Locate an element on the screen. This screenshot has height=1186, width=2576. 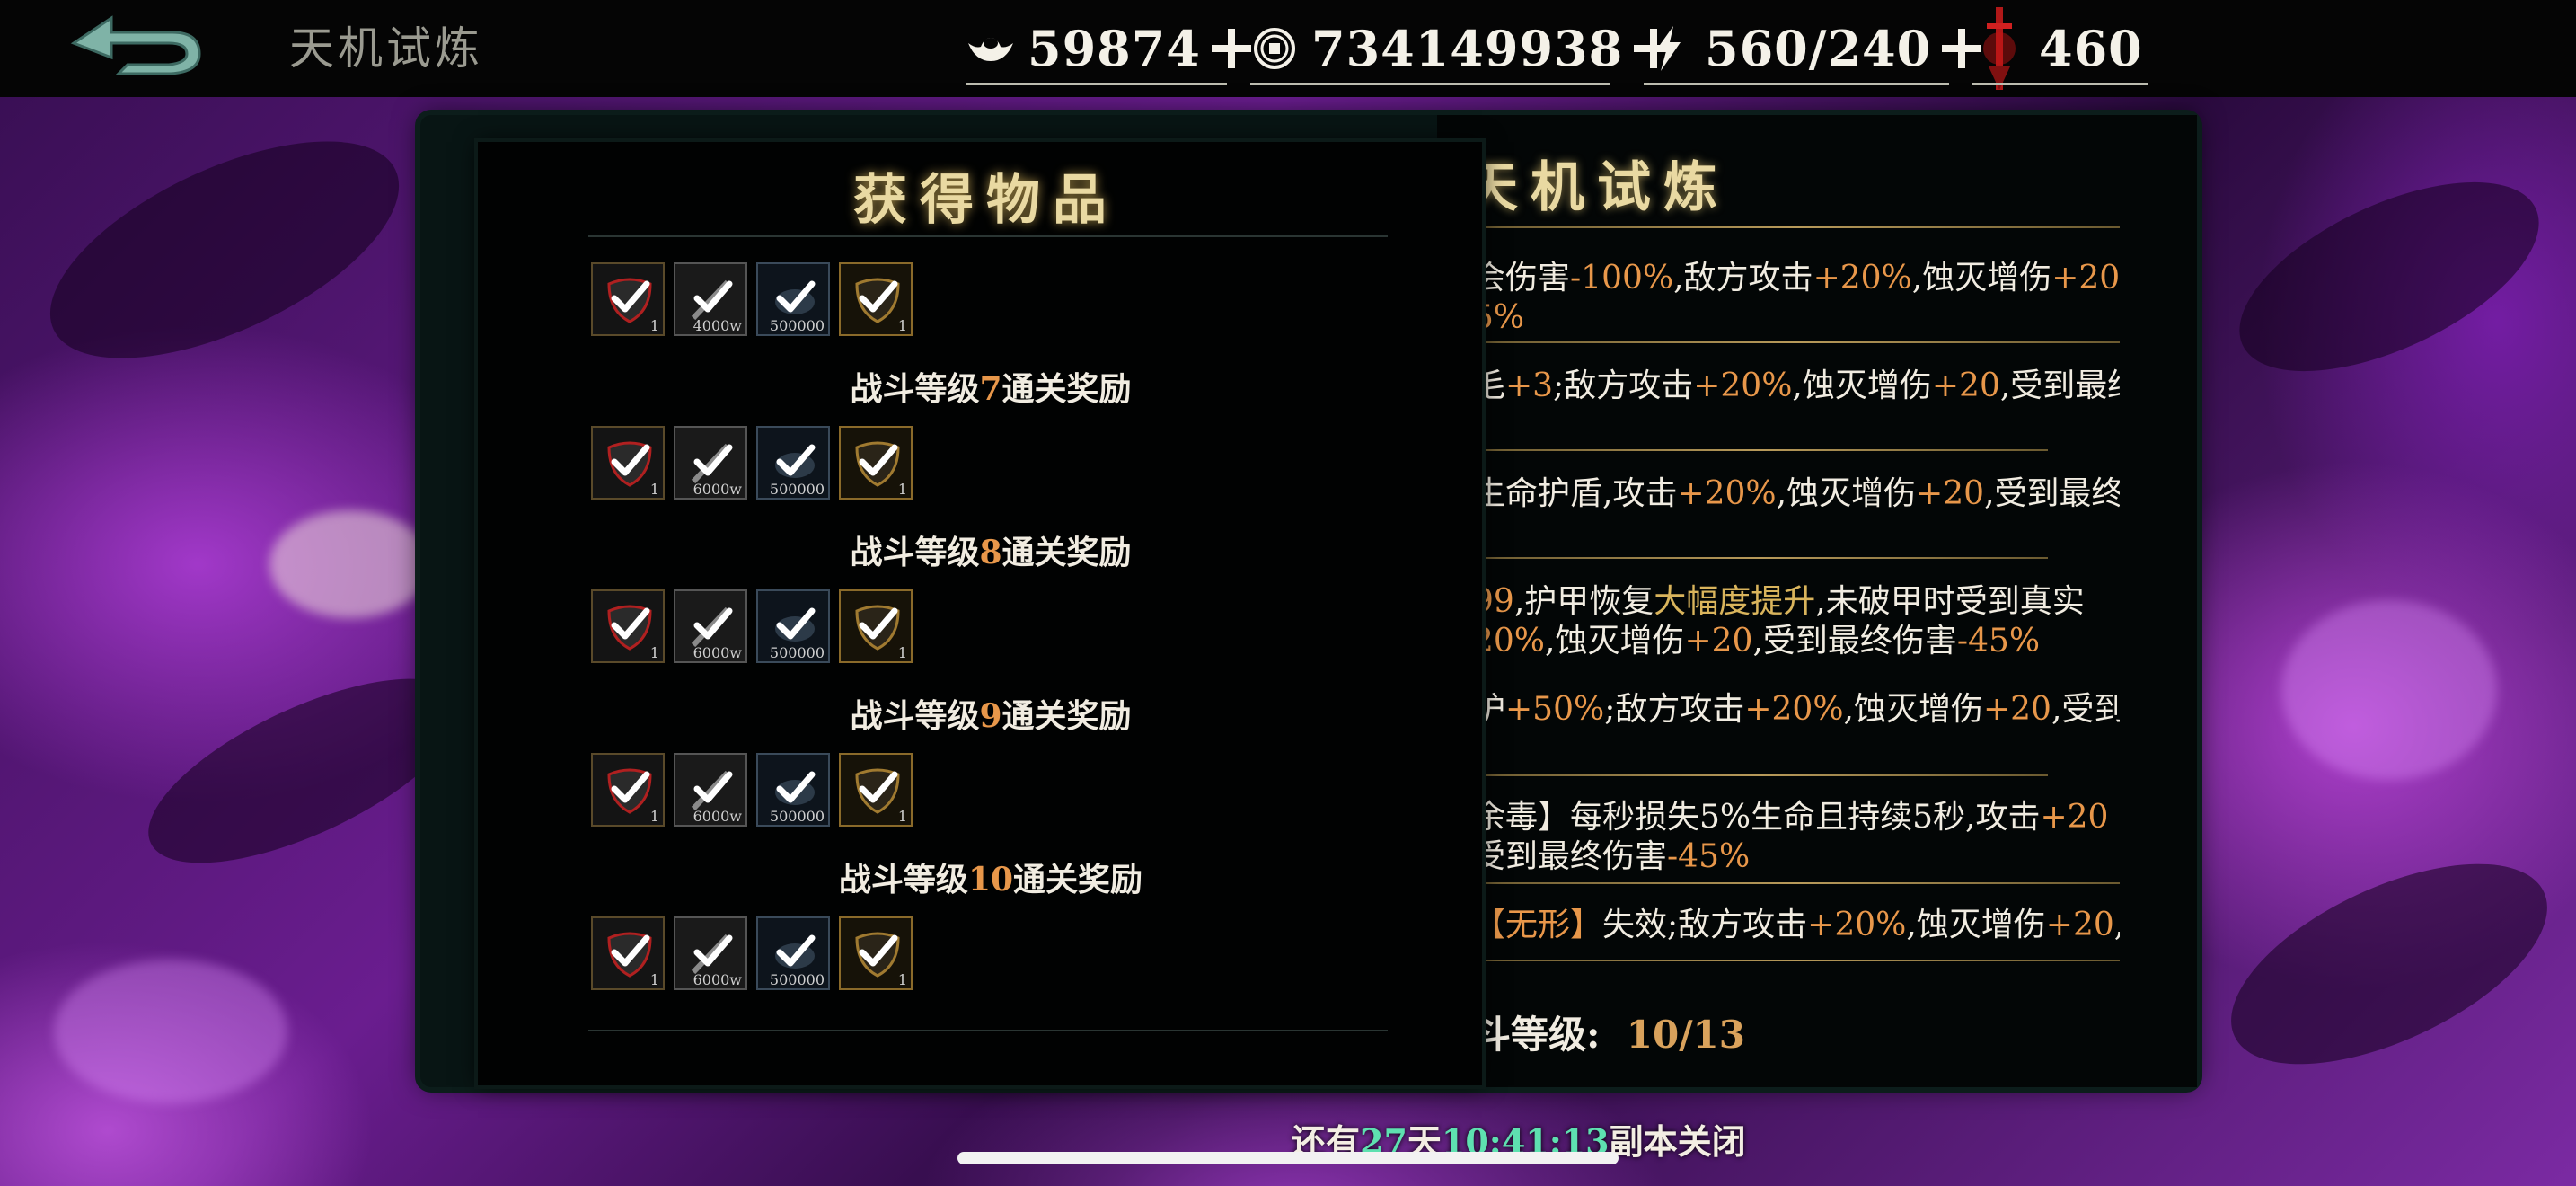
back-button is located at coordinates (136, 48).